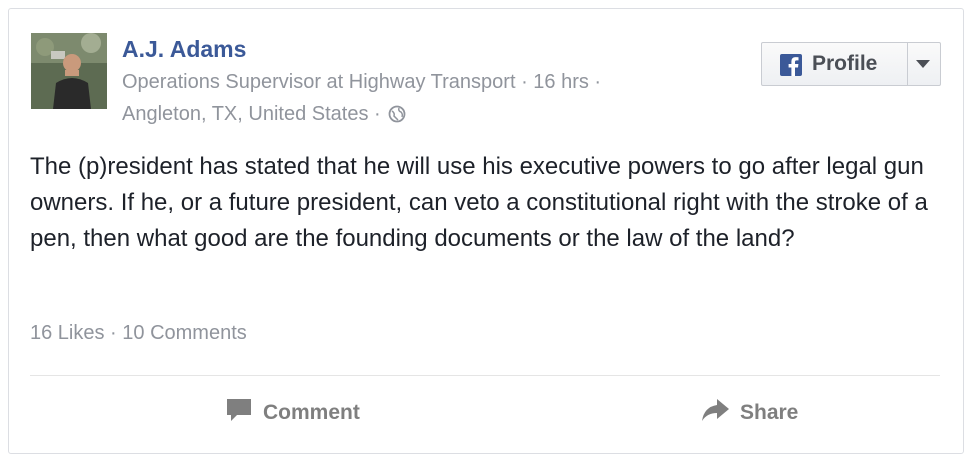 This screenshot has width=976, height=465. I want to click on share-label: Share, so click(769, 412).